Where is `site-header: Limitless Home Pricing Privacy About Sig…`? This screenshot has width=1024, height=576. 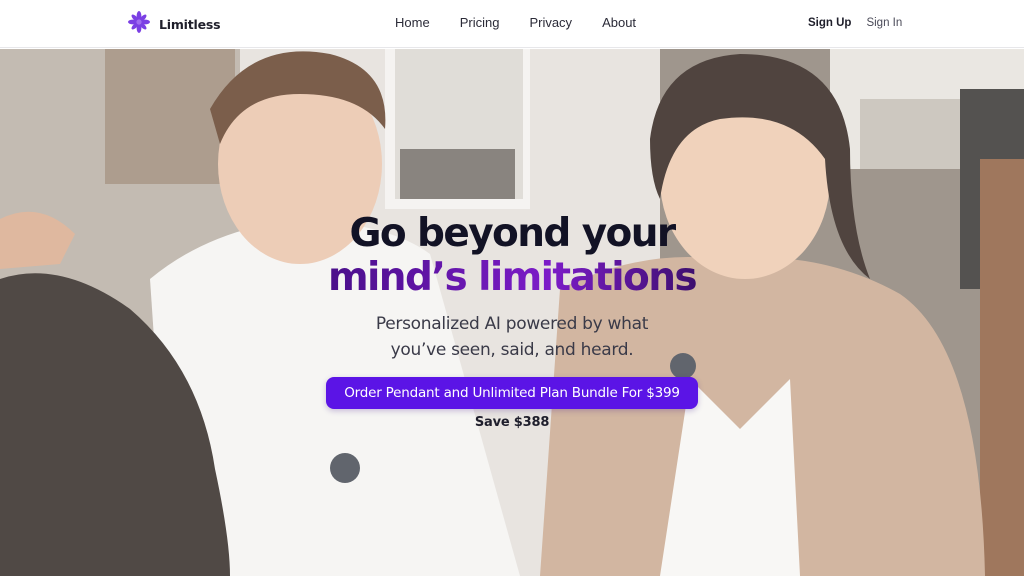 site-header: Limitless Home Pricing Privacy About Sig… is located at coordinates (512, 24).